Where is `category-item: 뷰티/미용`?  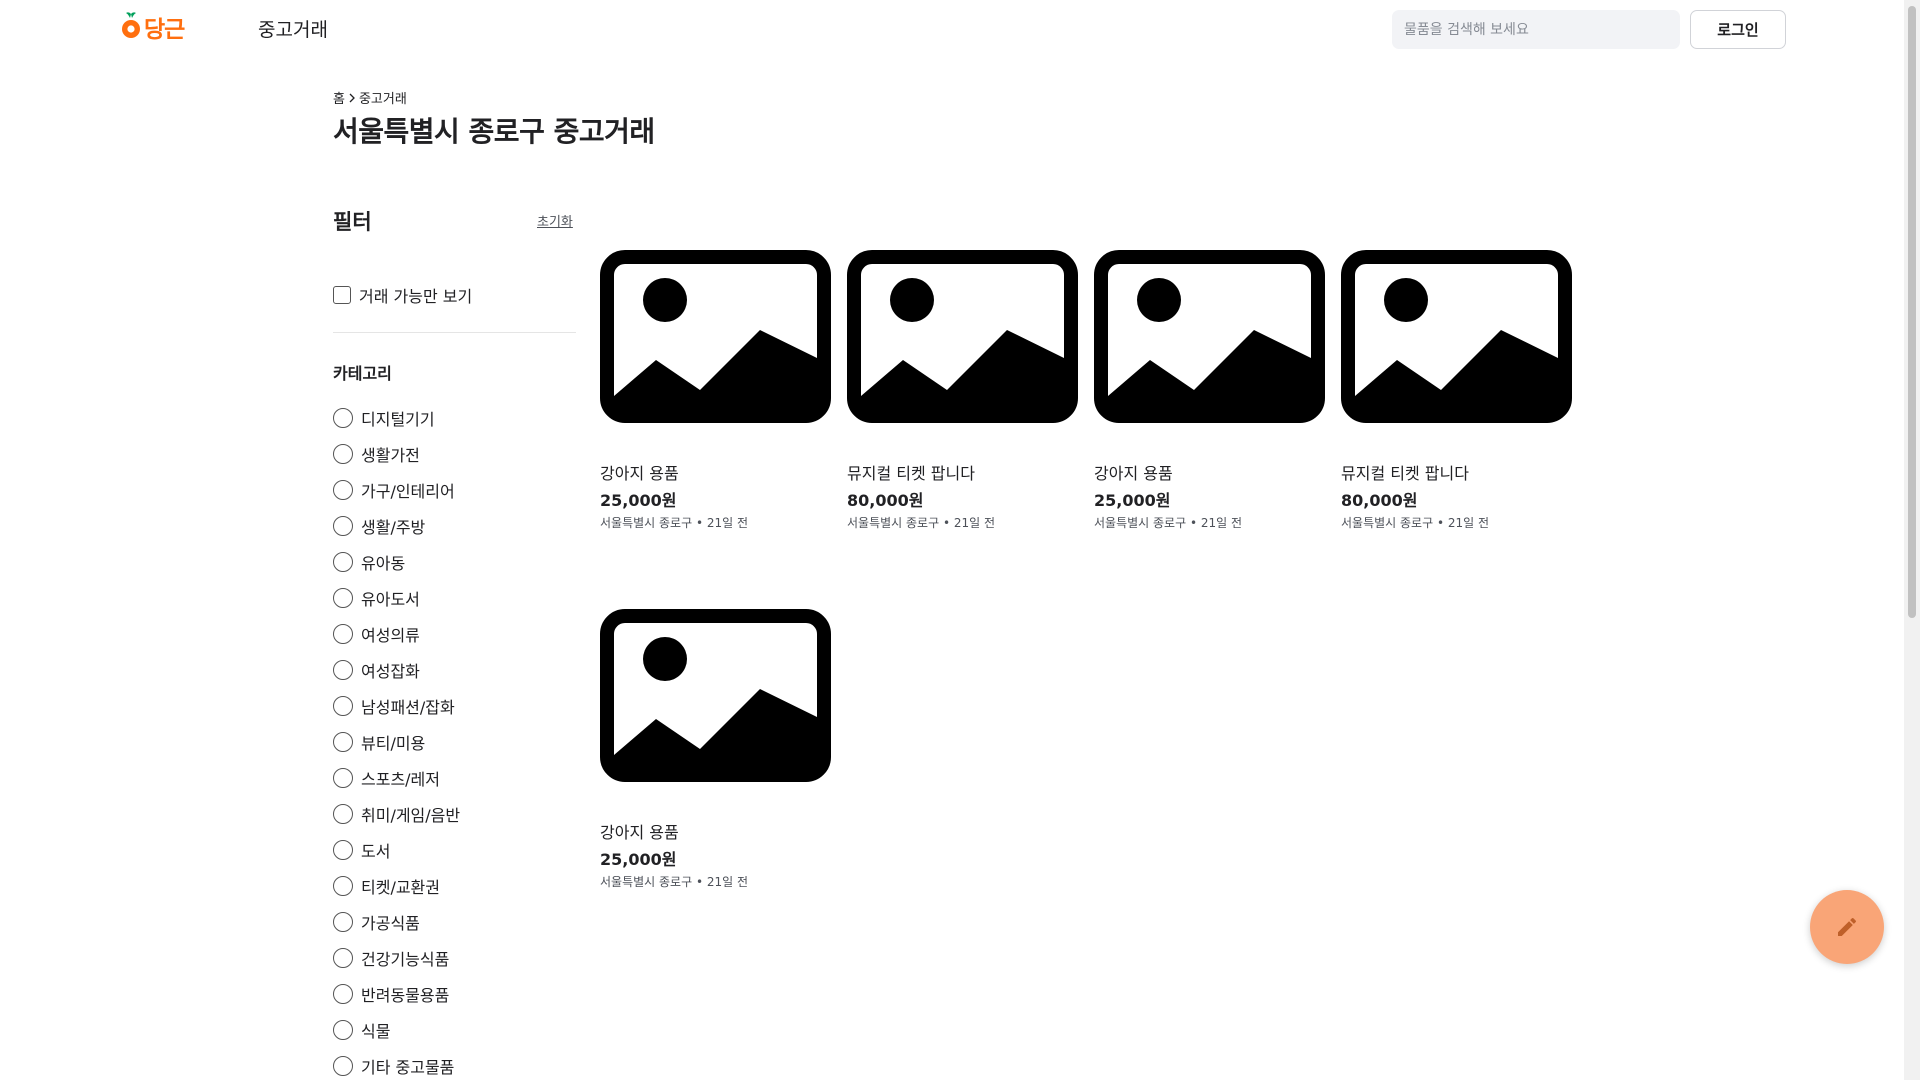
category-item: 뷰티/미용 is located at coordinates (396, 742).